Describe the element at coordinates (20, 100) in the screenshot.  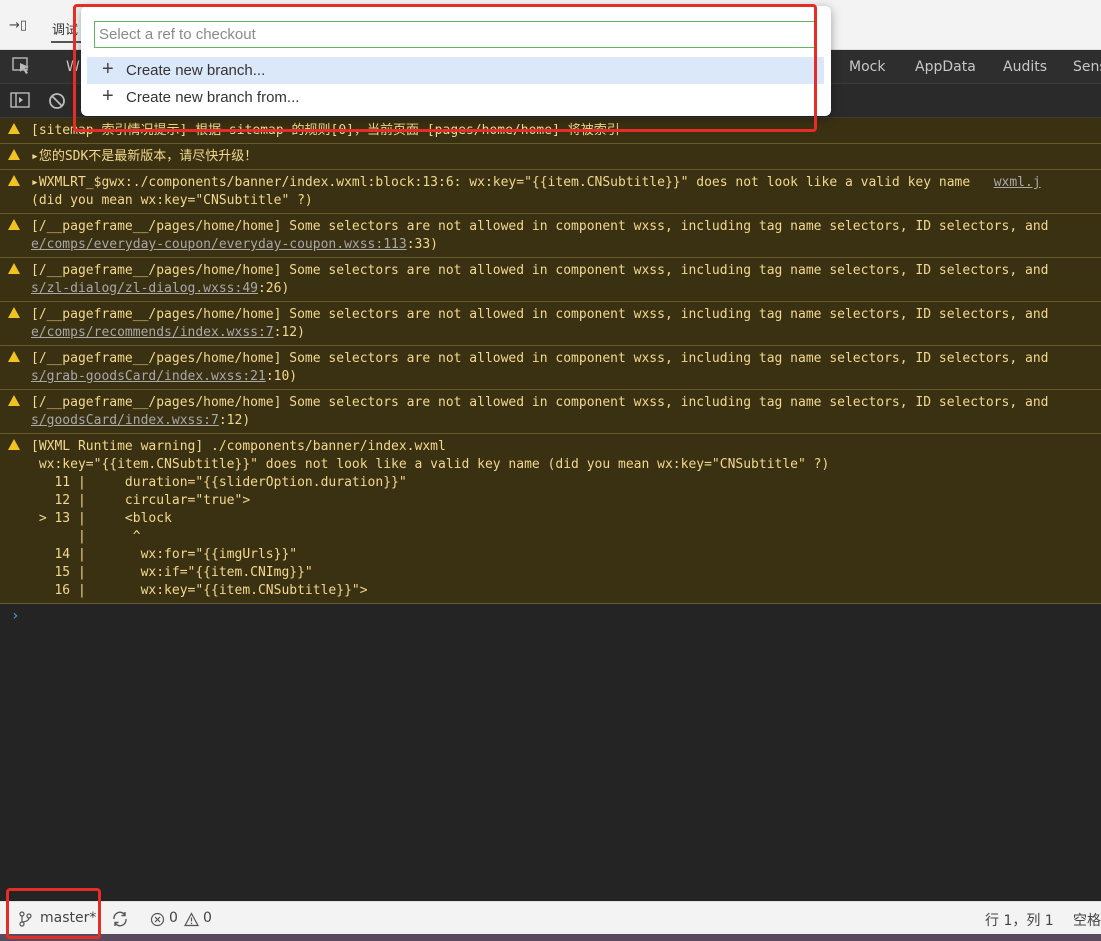
I see `show-sidebar-icon` at that location.